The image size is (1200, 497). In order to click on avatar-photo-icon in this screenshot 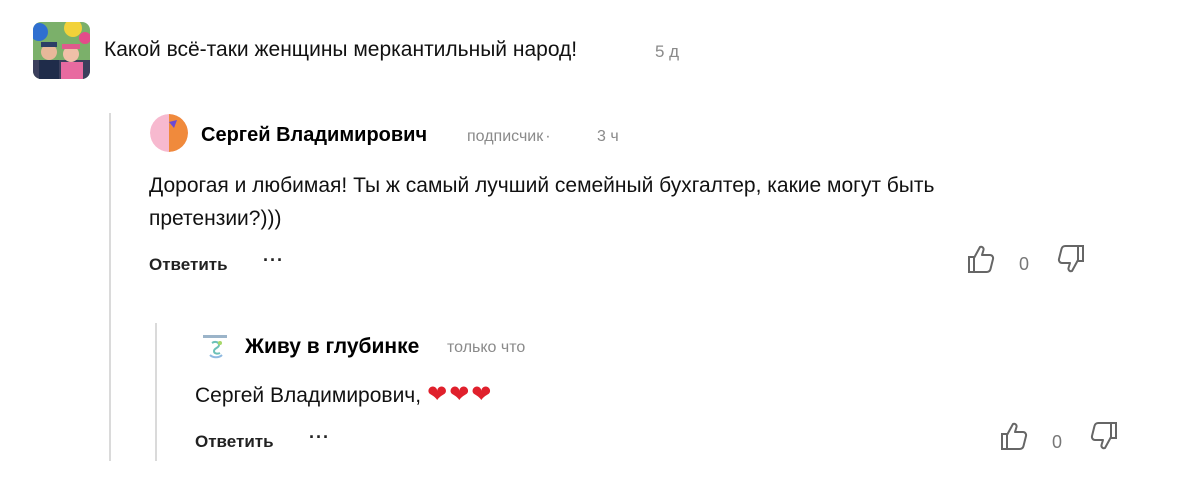, I will do `click(61, 50)`.